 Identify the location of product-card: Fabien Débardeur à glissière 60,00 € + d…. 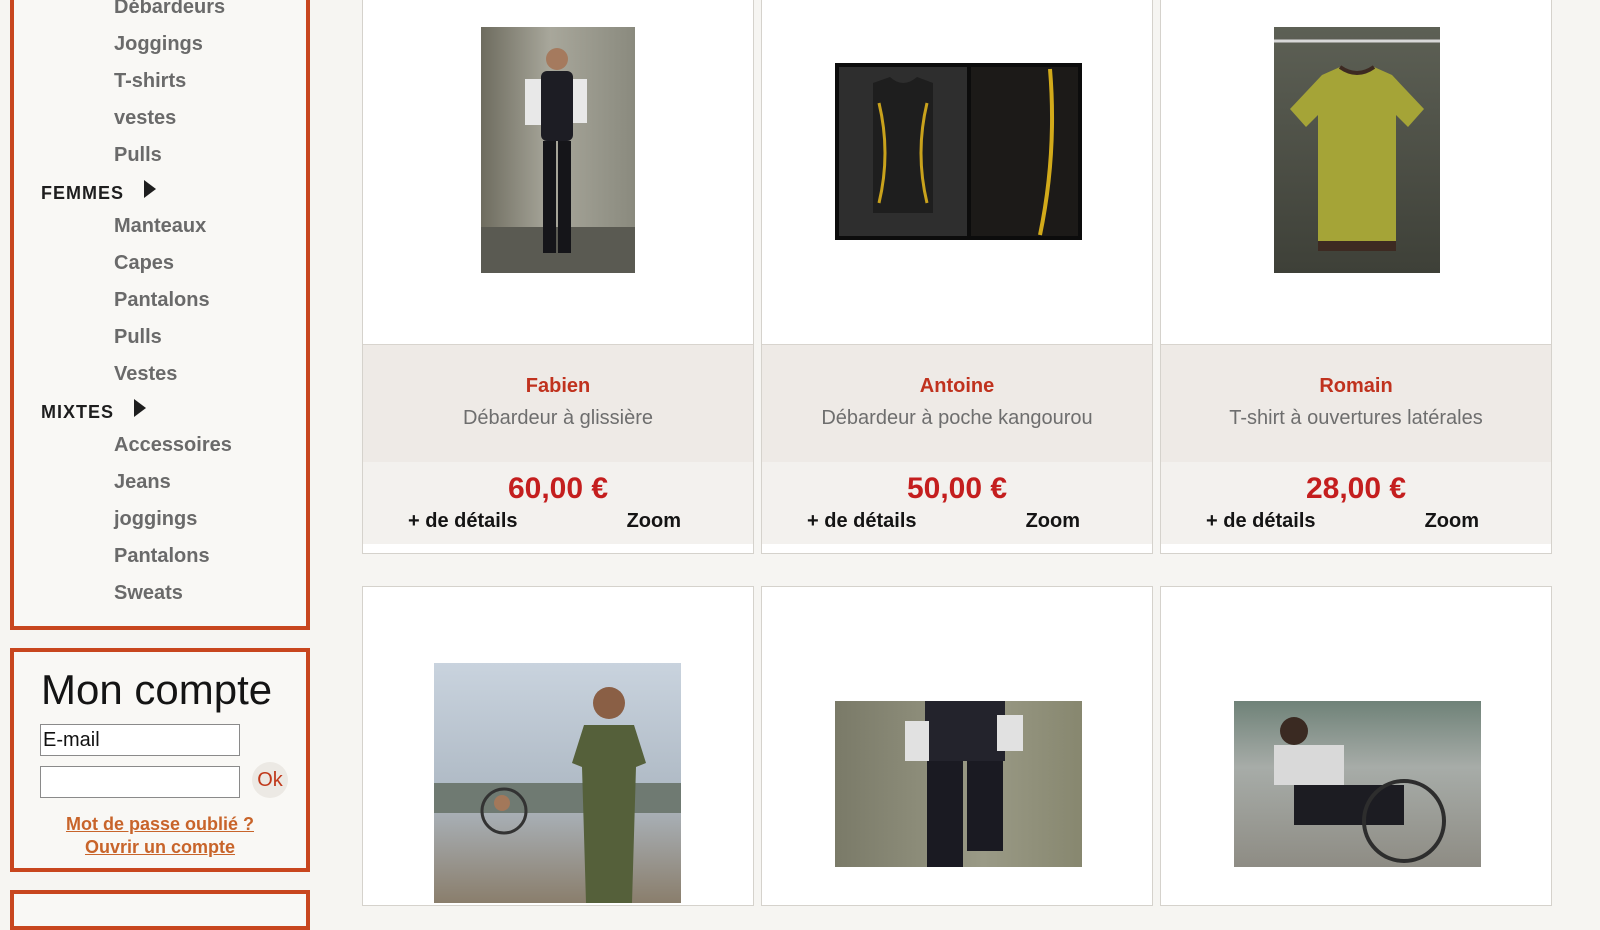
(558, 277).